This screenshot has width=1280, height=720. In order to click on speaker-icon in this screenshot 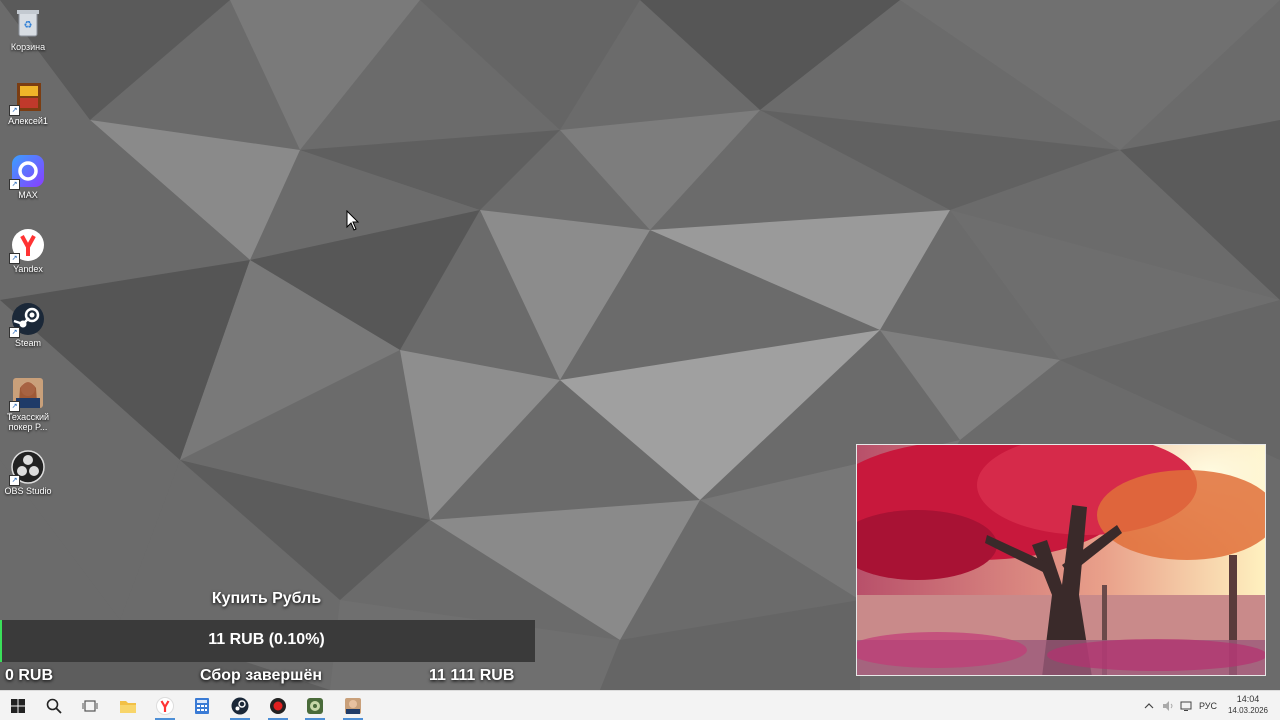, I will do `click(1168, 705)`.